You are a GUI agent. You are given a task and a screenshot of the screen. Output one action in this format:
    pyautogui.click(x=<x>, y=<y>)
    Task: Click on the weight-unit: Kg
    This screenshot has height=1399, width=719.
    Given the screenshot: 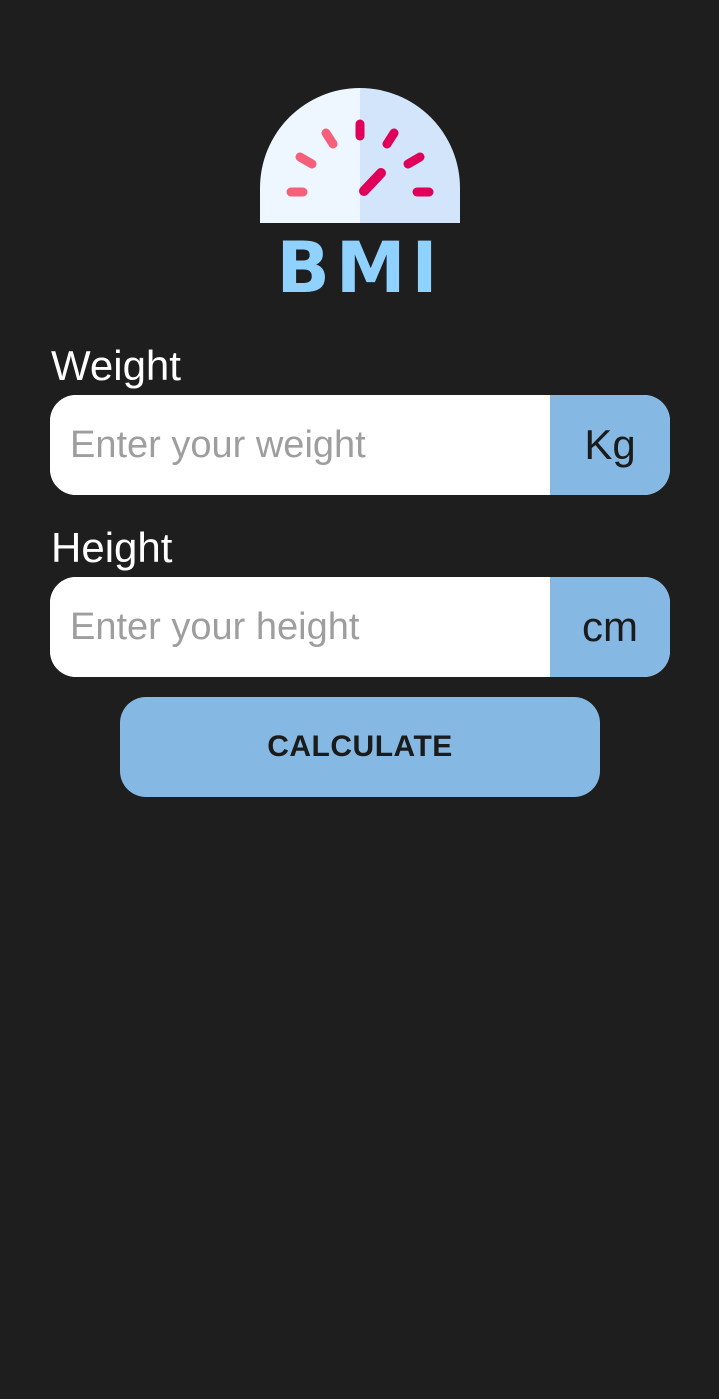 What is the action you would take?
    pyautogui.click(x=610, y=445)
    